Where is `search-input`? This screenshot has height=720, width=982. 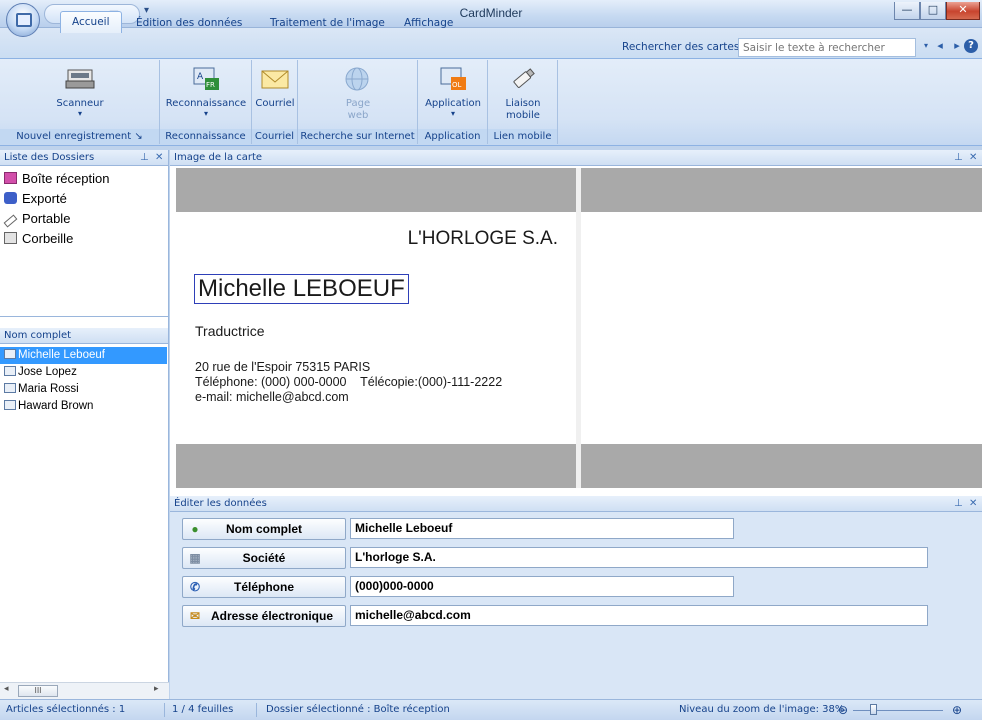 search-input is located at coordinates (827, 47).